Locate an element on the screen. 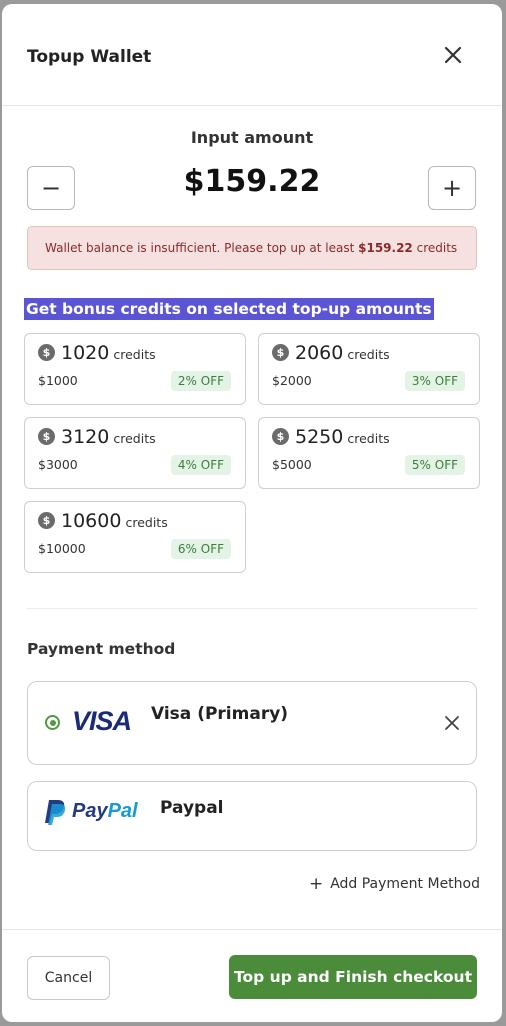 This screenshot has height=1026, width=506. credits-amount: 3120 credits is located at coordinates (108, 437).